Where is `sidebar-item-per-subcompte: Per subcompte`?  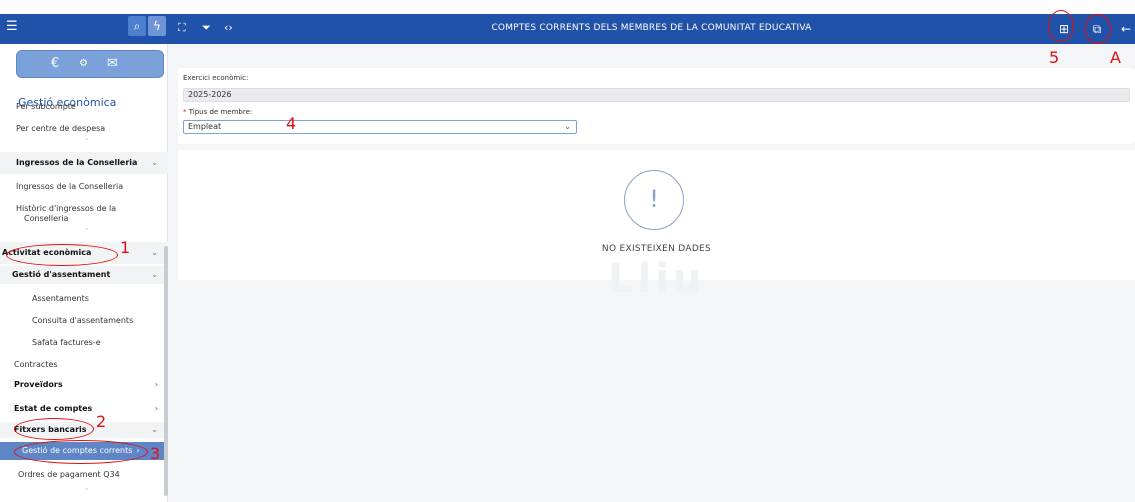
sidebar-item-per-subcompte: Per subcompte is located at coordinates (84, 106).